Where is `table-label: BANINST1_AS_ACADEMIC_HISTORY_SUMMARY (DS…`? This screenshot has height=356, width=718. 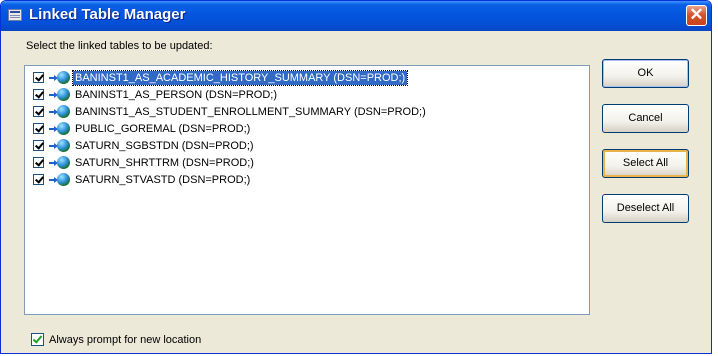
table-label: BANINST1_AS_ACADEMIC_HISTORY_SUMMARY (DS… is located at coordinates (240, 77).